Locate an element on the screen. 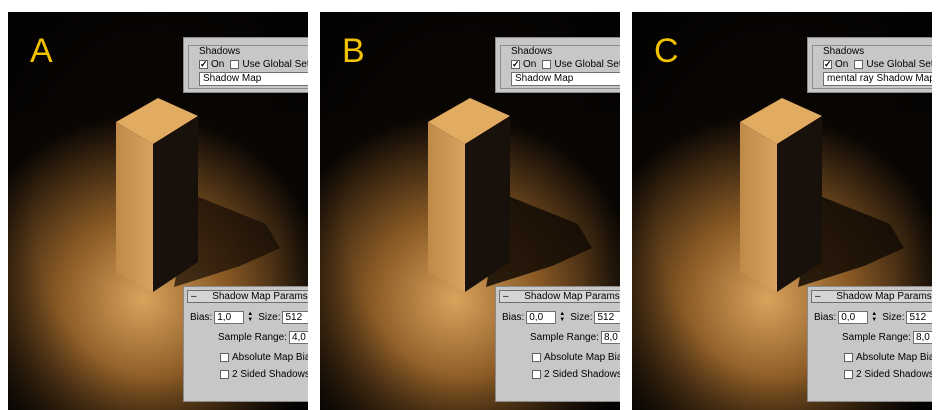 The width and height of the screenshot is (945, 410). sample-range-input: 4,0 is located at coordinates (298, 337).